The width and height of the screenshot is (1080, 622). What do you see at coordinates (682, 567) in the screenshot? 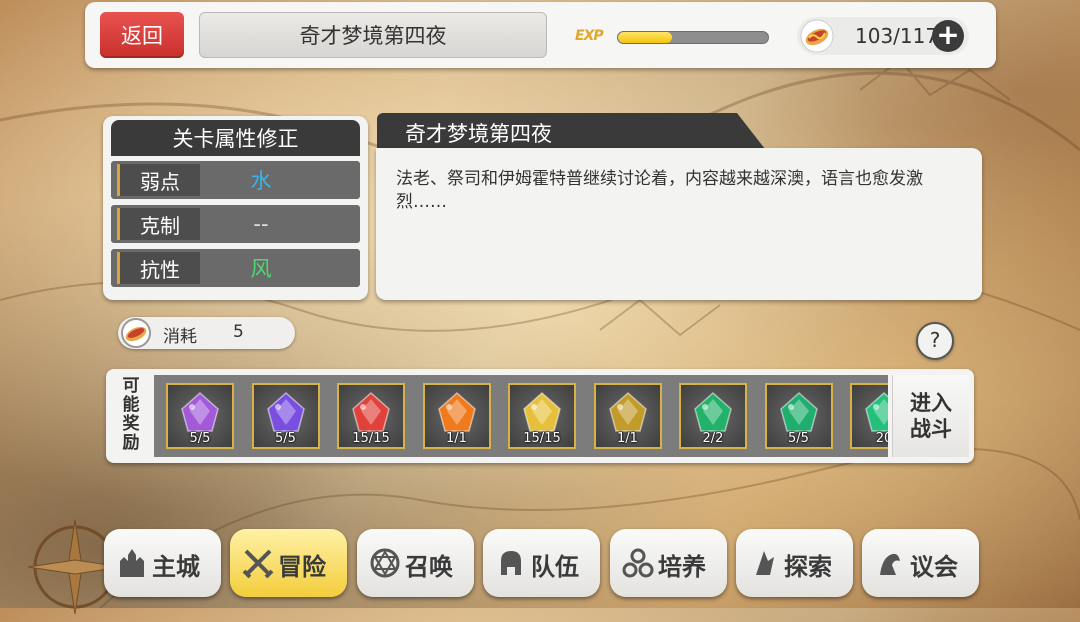
I see `nav-label: 培养` at bounding box center [682, 567].